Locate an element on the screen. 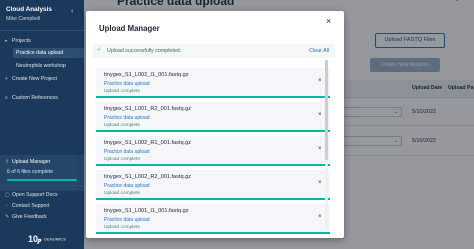 The width and height of the screenshot is (474, 249). app-title: Cloud Analysis is located at coordinates (29, 9).